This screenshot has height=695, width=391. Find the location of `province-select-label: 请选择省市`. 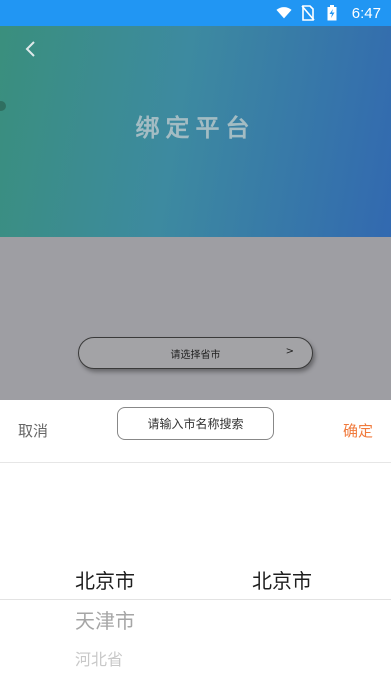

province-select-label: 请选择省市 is located at coordinates (195, 355).